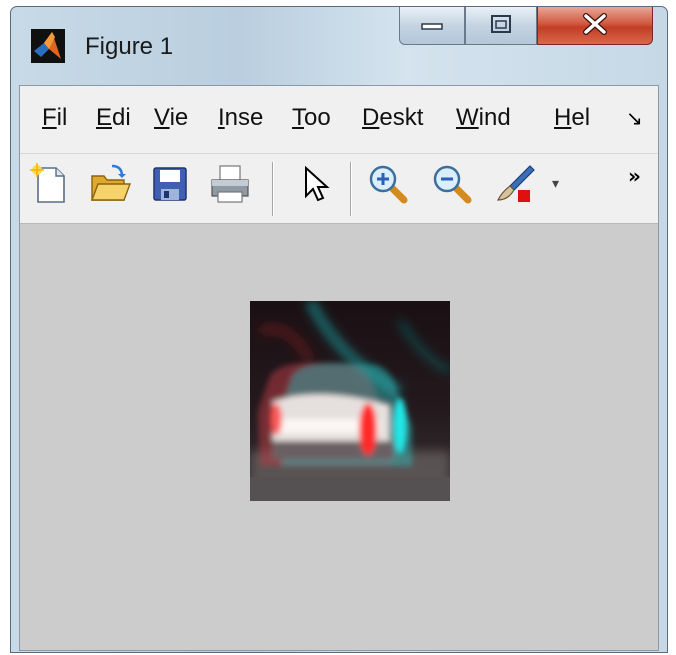 The height and width of the screenshot is (655, 676). I want to click on menu-file: Fil, so click(61, 118).